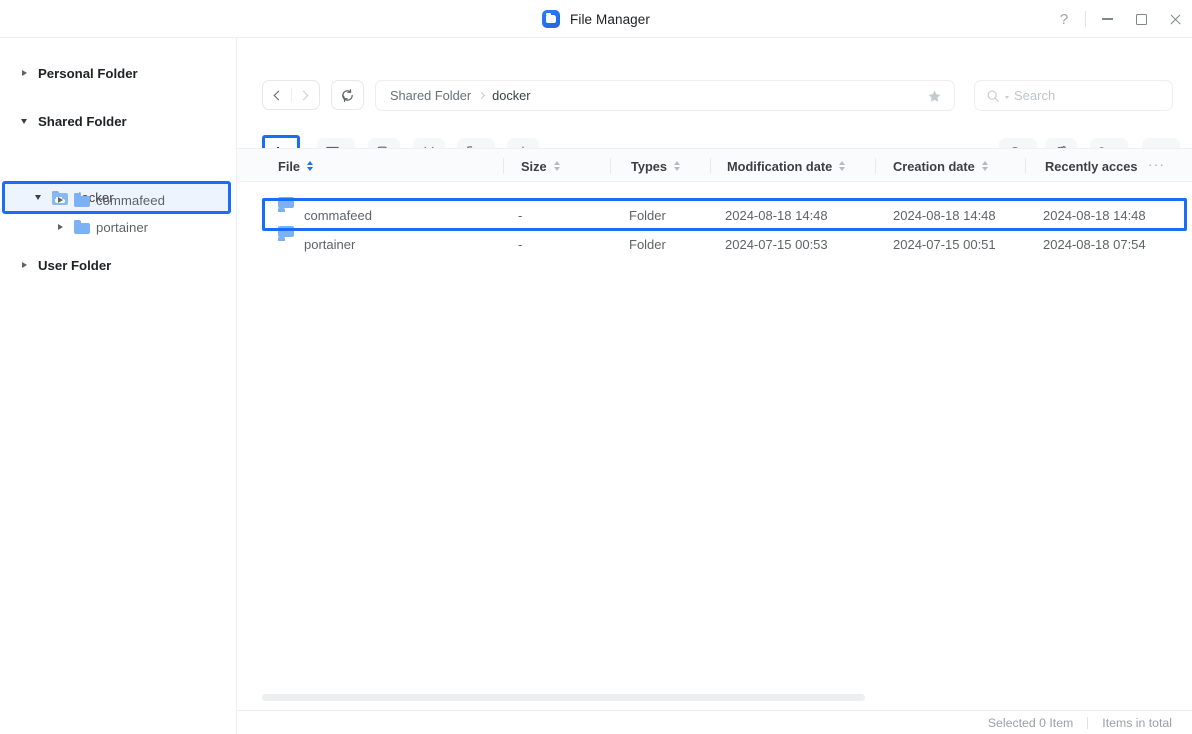 The width and height of the screenshot is (1192, 734). I want to click on folder-app-icon, so click(551, 19).